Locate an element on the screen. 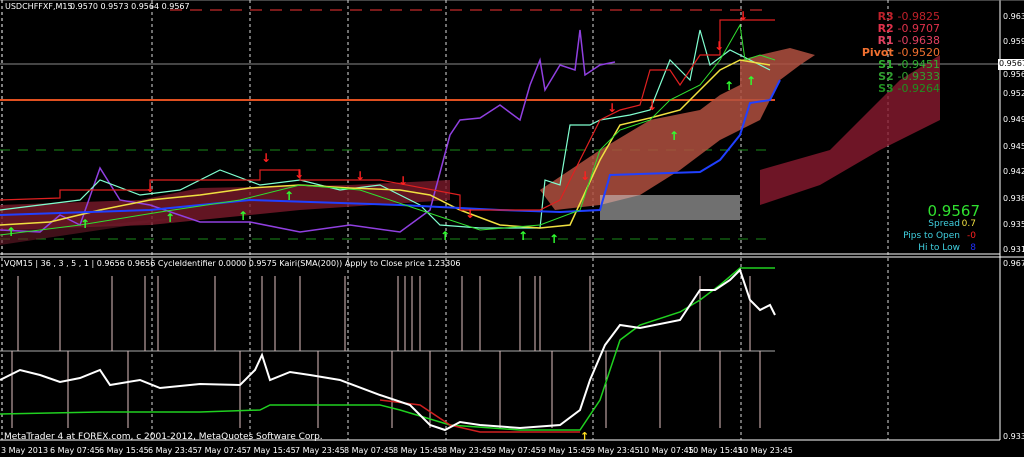 This screenshot has height=457, width=1024. price-tick: 0.9385 is located at coordinates (1013, 198).